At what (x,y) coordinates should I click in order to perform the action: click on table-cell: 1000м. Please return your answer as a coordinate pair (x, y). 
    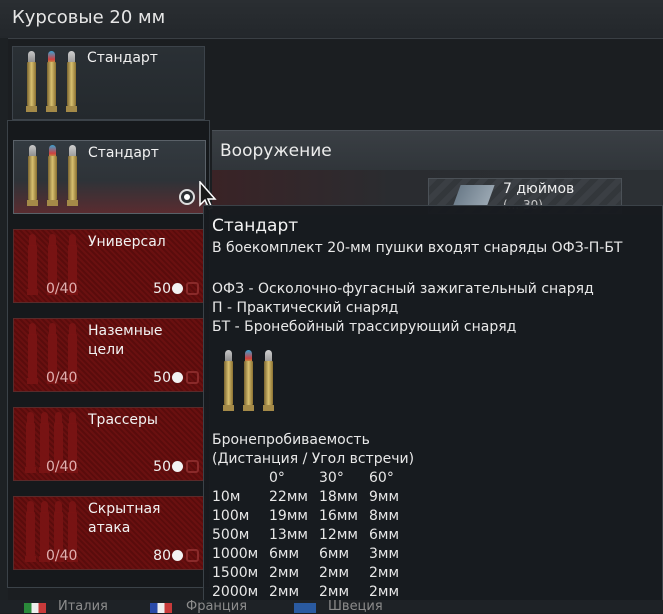
    Looking at the image, I should click on (235, 554).